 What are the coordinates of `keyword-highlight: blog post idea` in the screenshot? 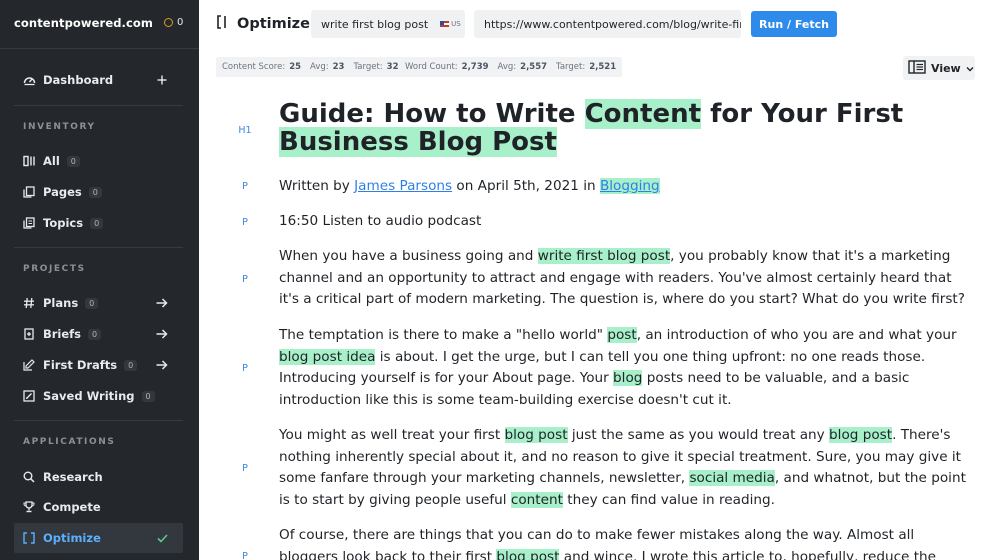 It's located at (327, 356).